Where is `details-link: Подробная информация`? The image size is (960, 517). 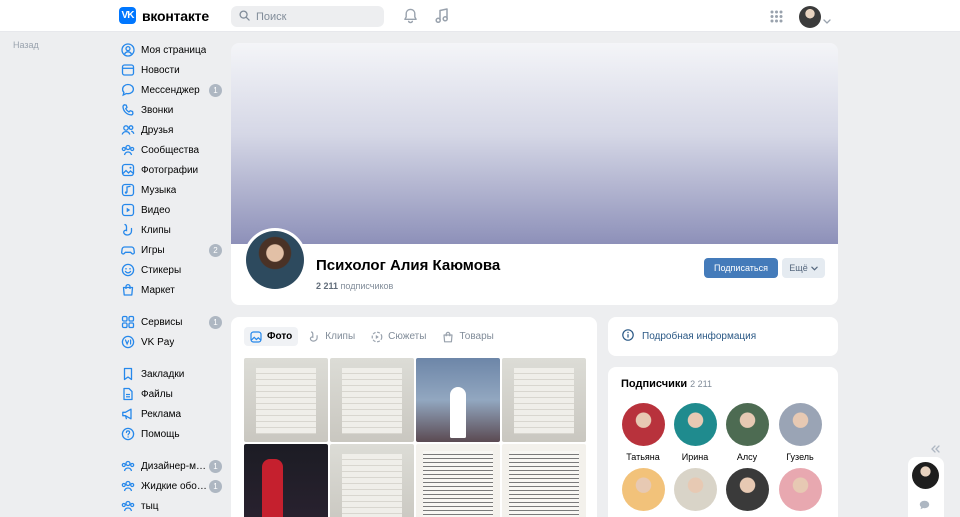
details-link: Подробная информация is located at coordinates (689, 336).